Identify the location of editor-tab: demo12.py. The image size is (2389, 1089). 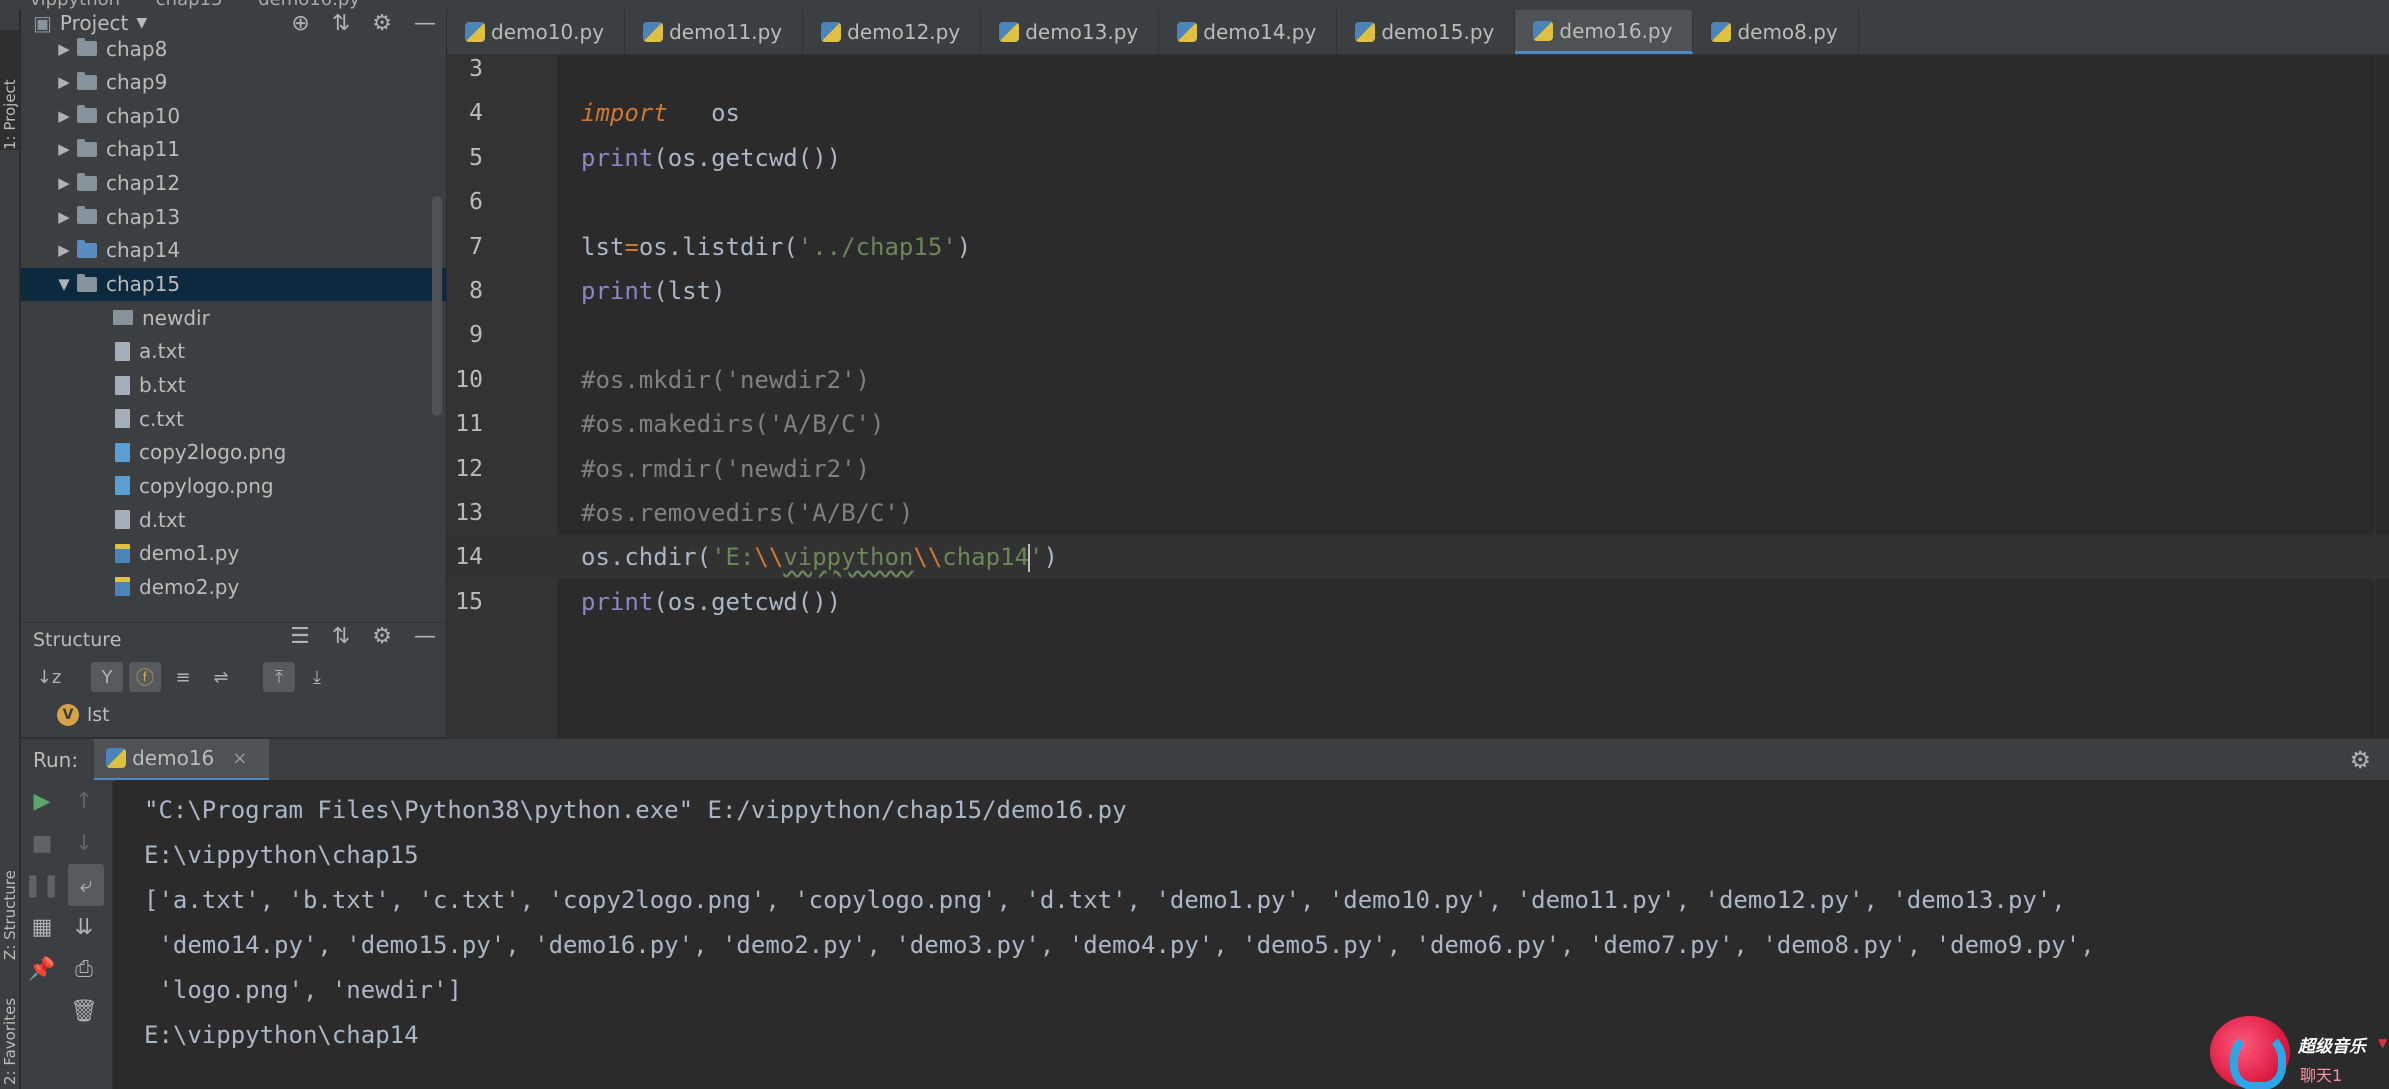
(892, 32).